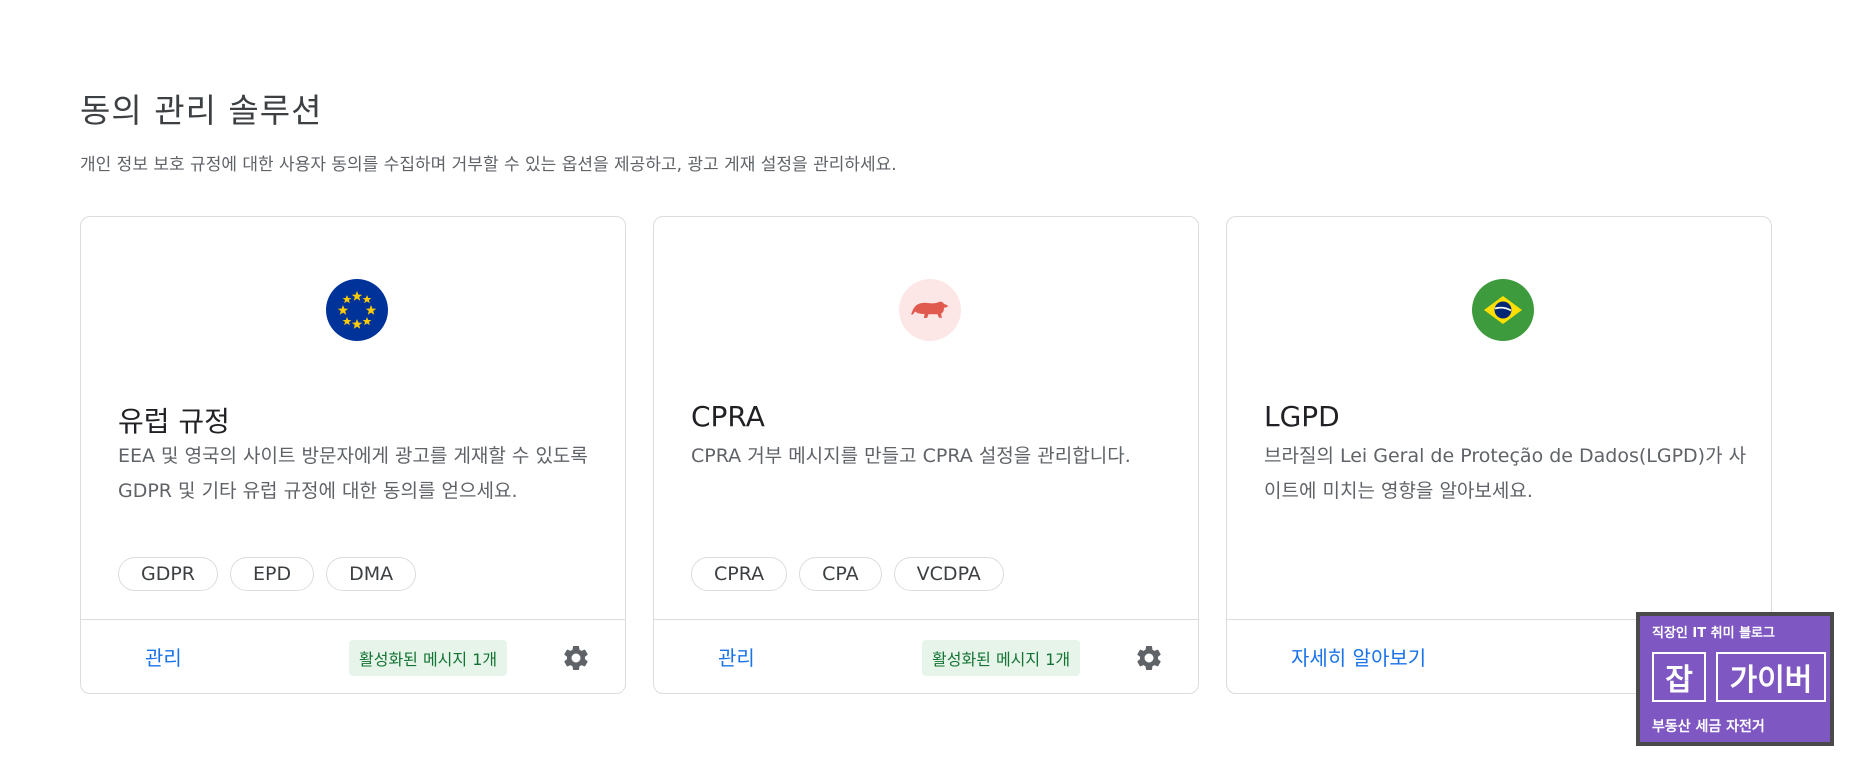  I want to click on chip-group: GDPR EPD DMA, so click(267, 574).